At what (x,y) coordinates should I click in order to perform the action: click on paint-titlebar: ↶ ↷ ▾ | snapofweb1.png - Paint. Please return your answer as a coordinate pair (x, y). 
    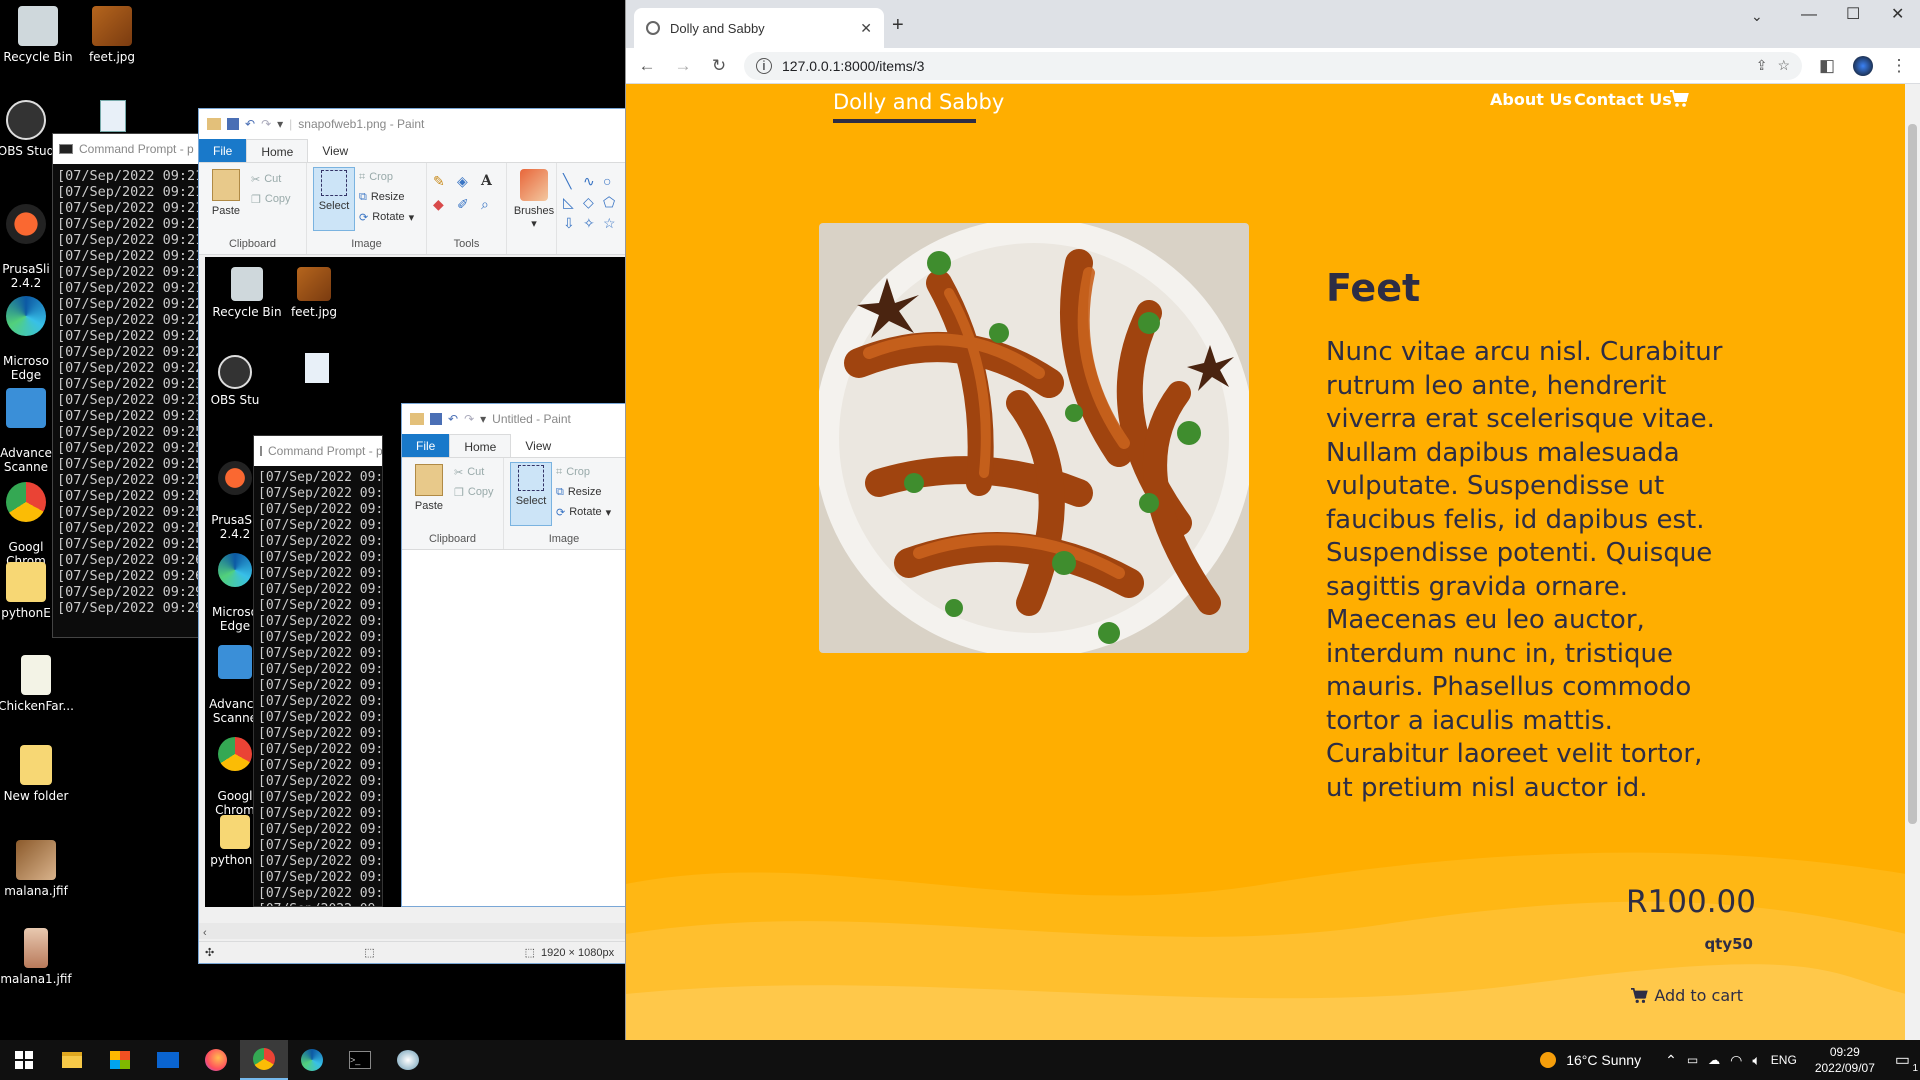
    Looking at the image, I should click on (413, 124).